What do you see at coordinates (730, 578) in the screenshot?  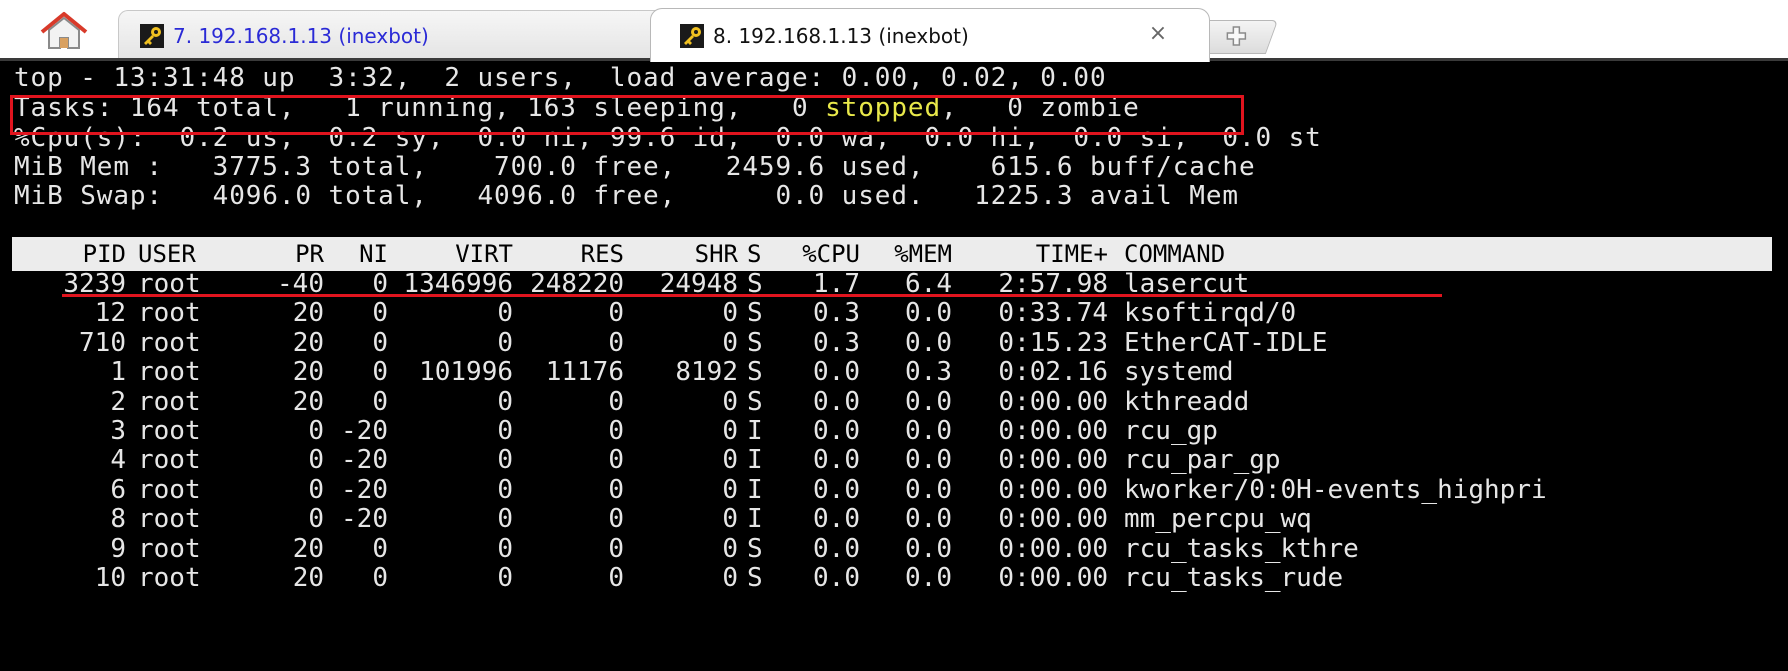 I see `cell-shr: 0` at bounding box center [730, 578].